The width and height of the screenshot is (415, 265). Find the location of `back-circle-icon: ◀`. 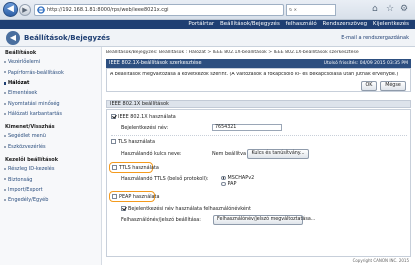

back-circle-icon: ◀ is located at coordinates (13, 38).